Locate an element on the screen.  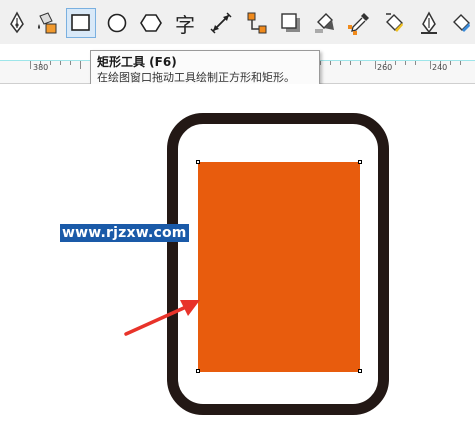
pen-icon is located at coordinates (17, 22).